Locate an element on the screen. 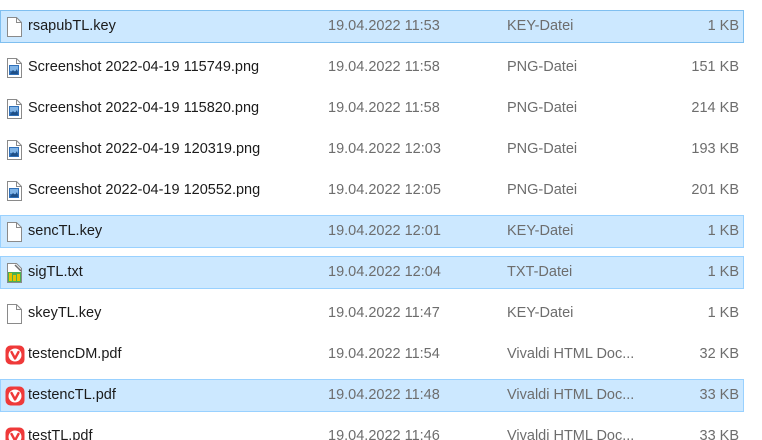  file-row: sencTL.key 19.04.2022 12:01 KEY-Datei 1 KB is located at coordinates (372, 231).